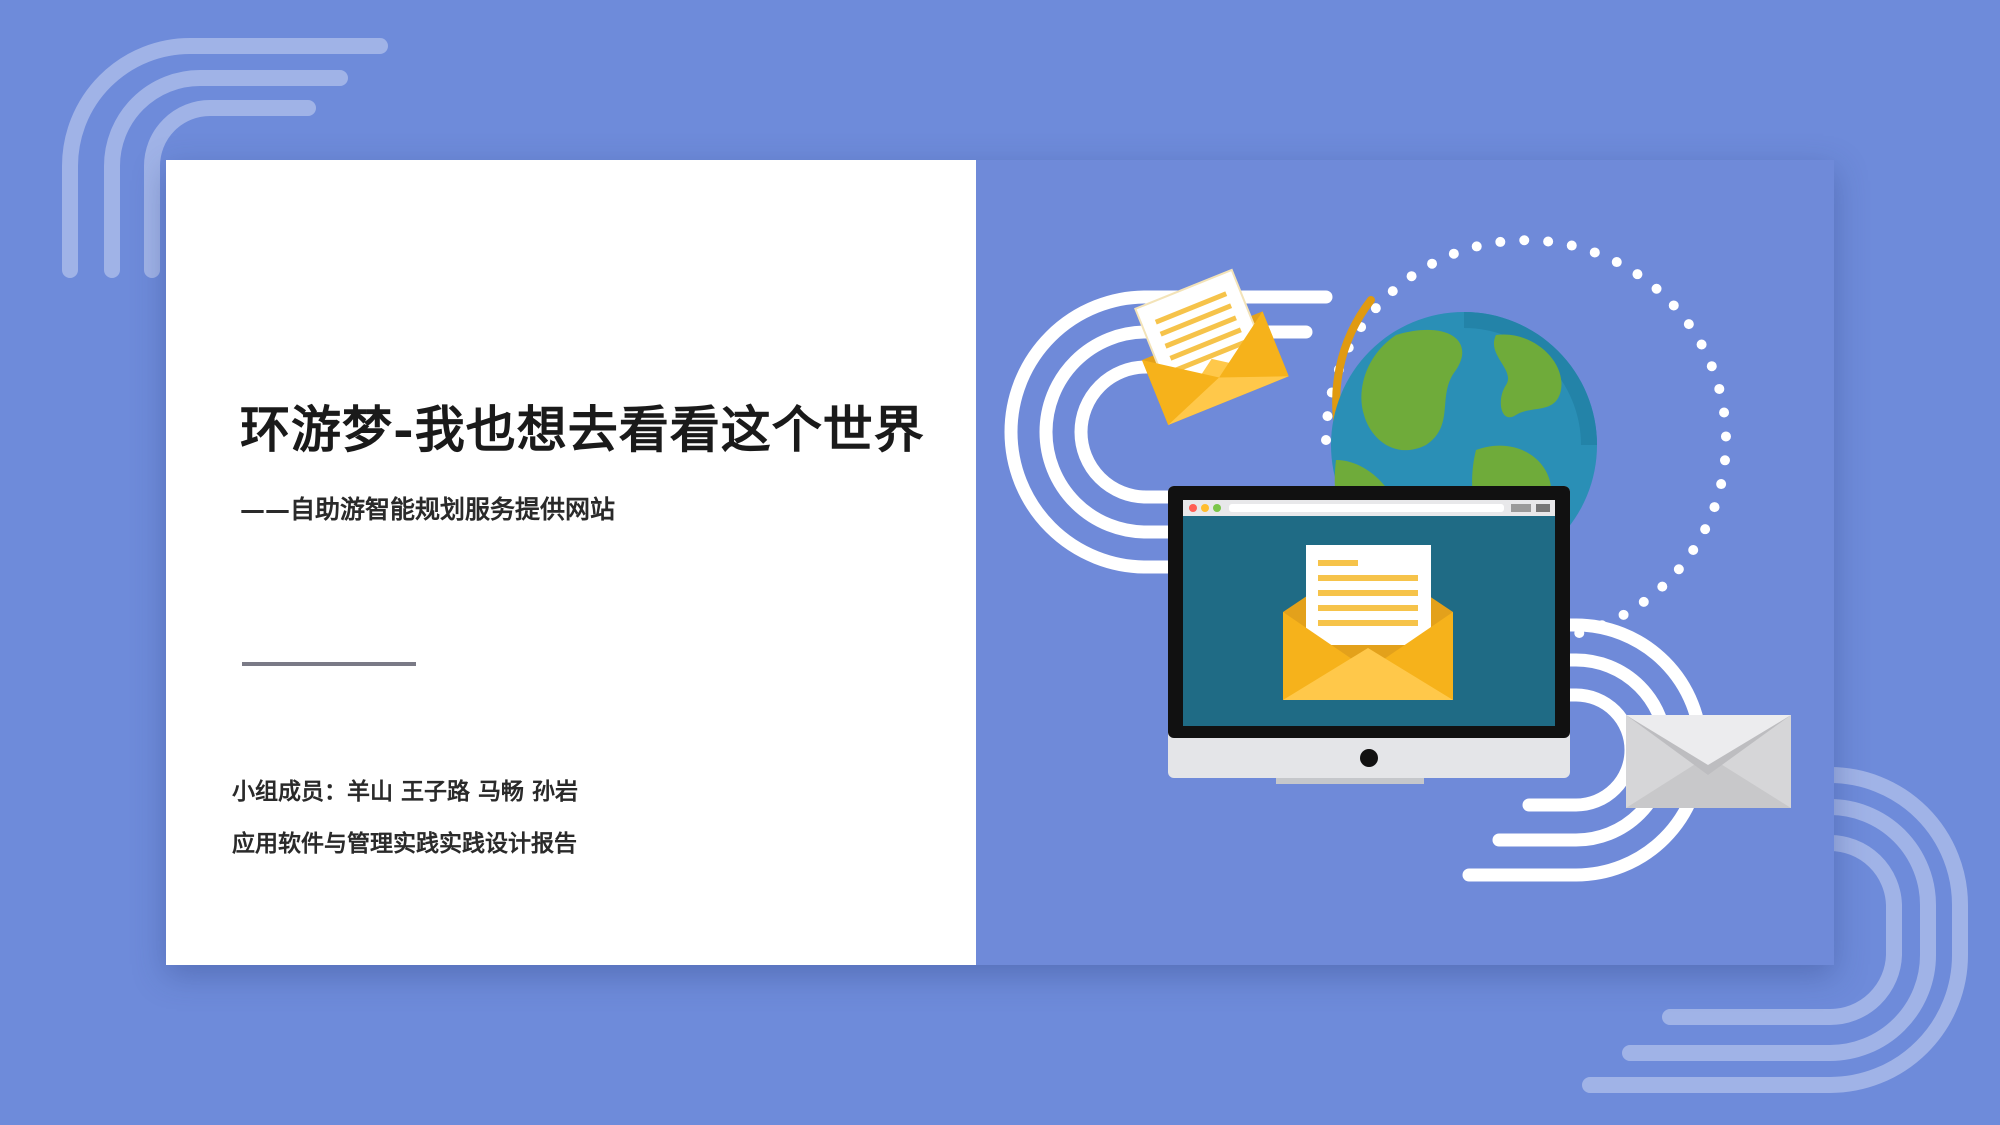 This screenshot has width=2000, height=1125. What do you see at coordinates (582, 429) in the screenshot?
I see `slide-title: 环游梦-我也想去看看这个世界` at bounding box center [582, 429].